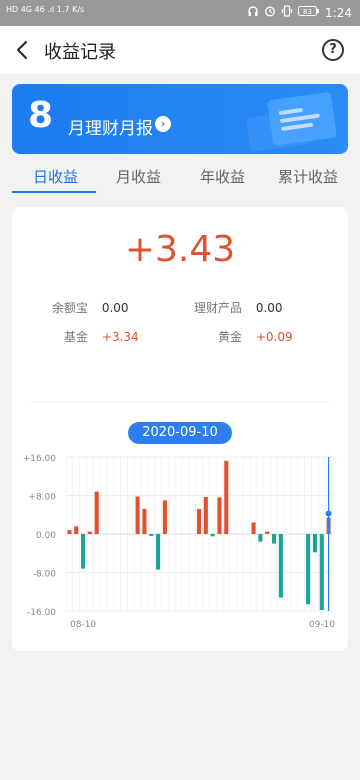 This screenshot has height=780, width=360. I want to click on item-fund: 基金 +3.34, so click(101, 336).